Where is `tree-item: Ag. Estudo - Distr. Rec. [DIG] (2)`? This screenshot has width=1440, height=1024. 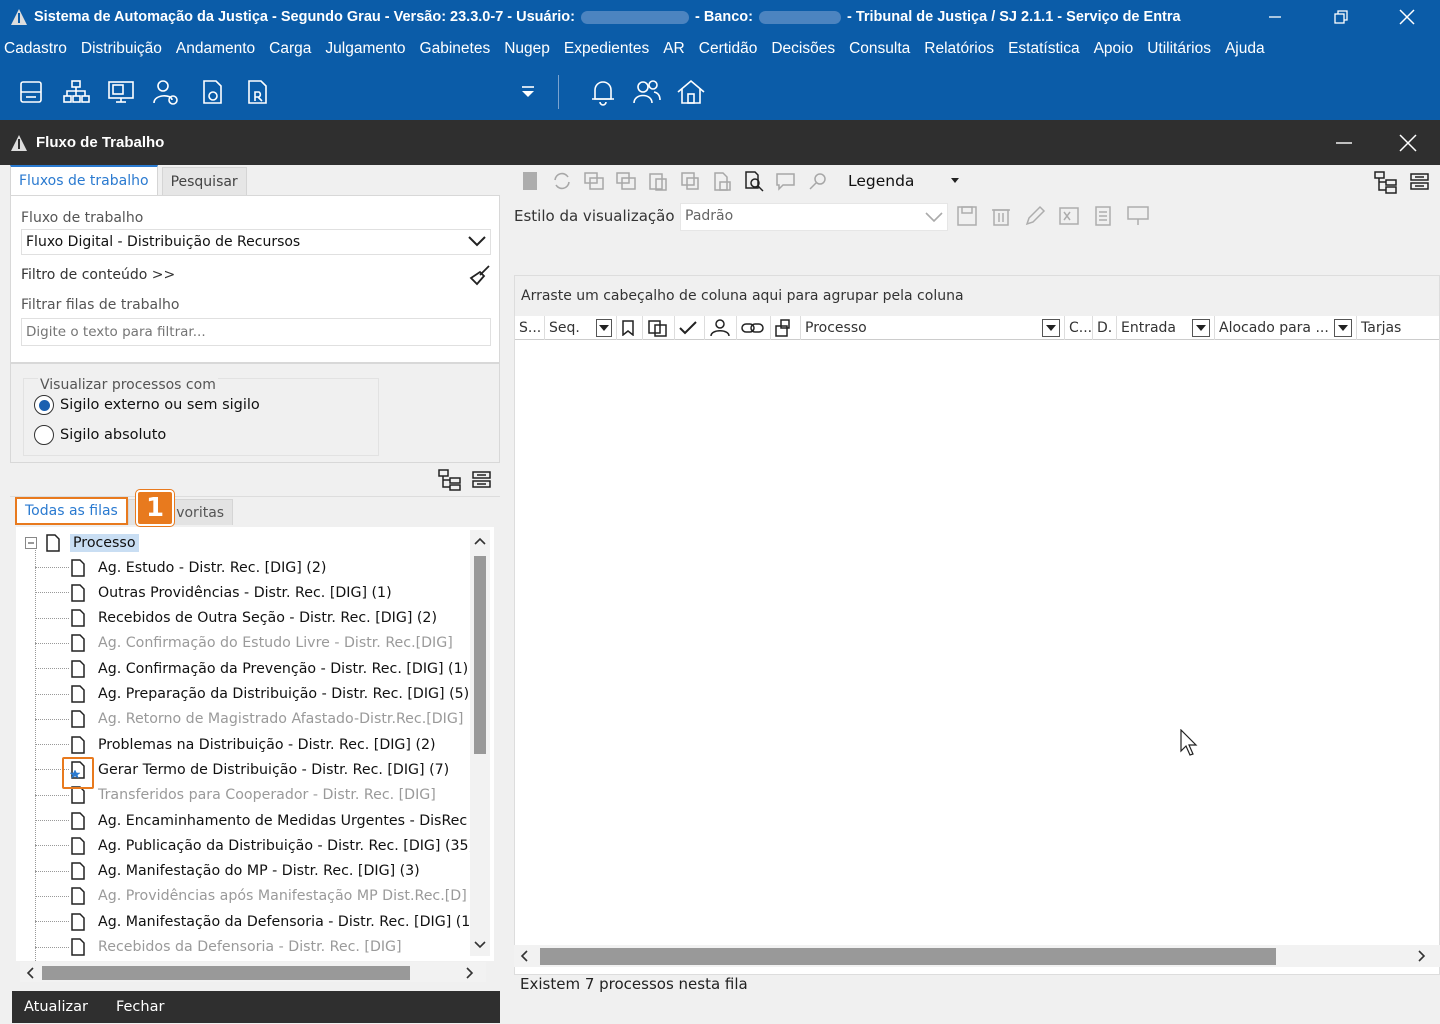 tree-item: Ag. Estudo - Distr. Rec. [DIG] (2) is located at coordinates (198, 567).